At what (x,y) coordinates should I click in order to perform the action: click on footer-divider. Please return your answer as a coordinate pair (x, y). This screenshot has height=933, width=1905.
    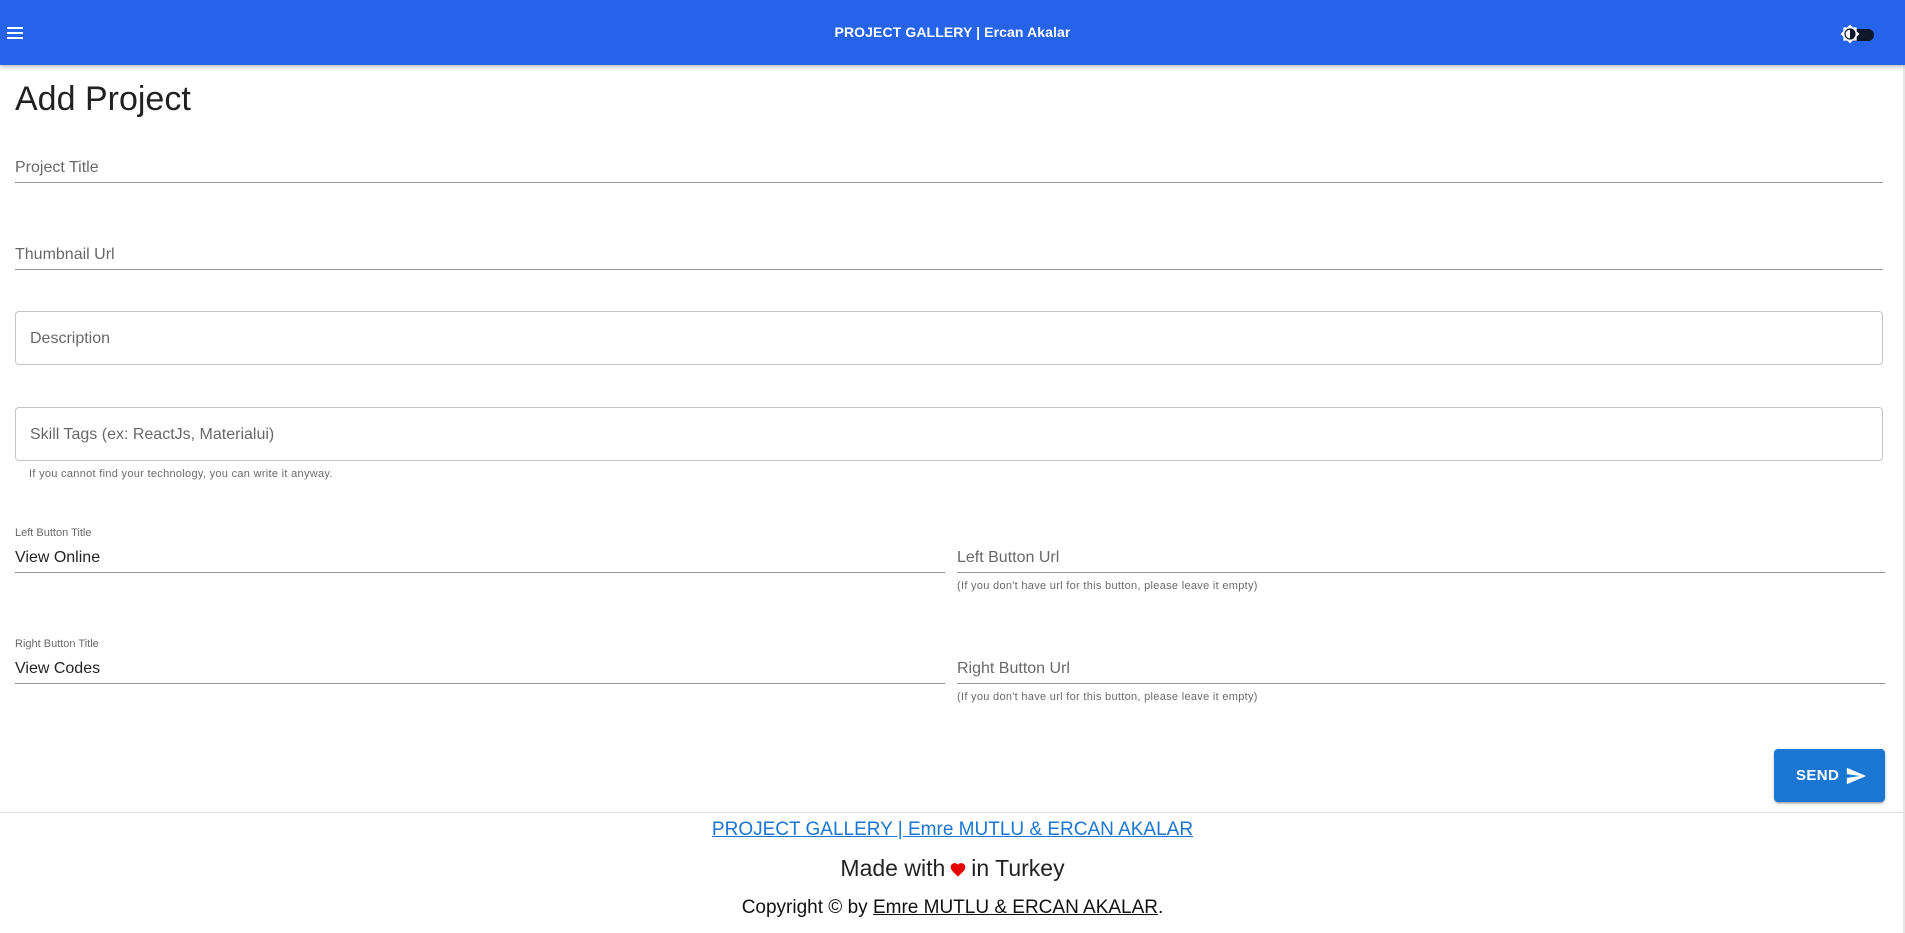
    Looking at the image, I should click on (952, 812).